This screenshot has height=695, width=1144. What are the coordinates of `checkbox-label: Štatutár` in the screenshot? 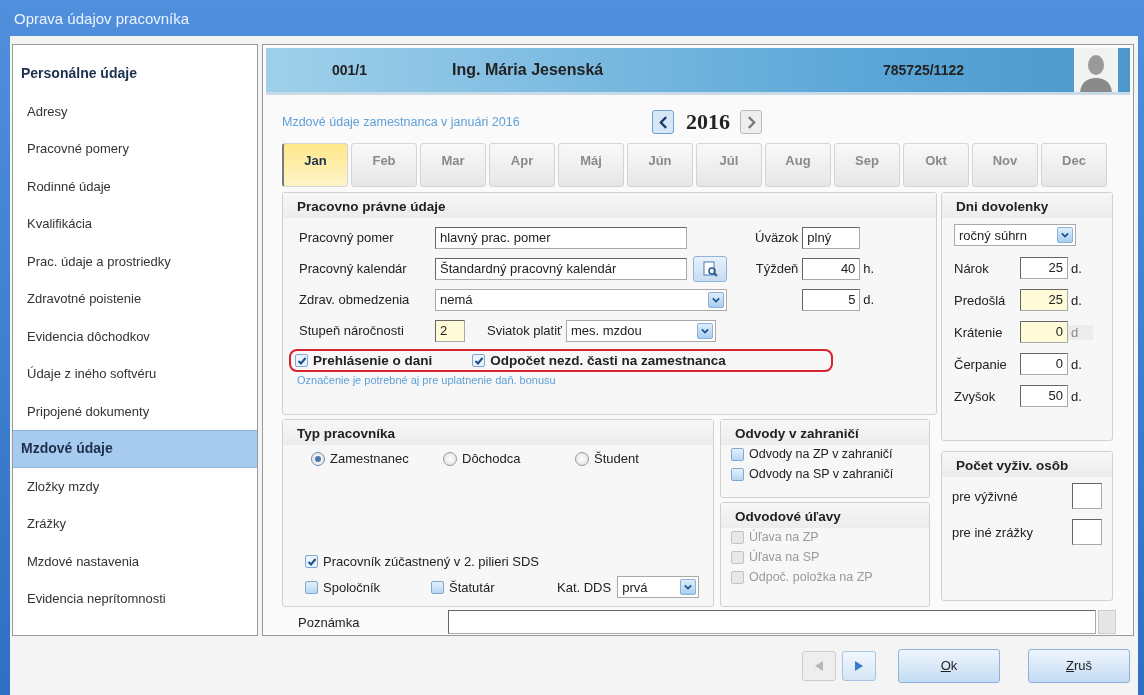 It's located at (472, 587).